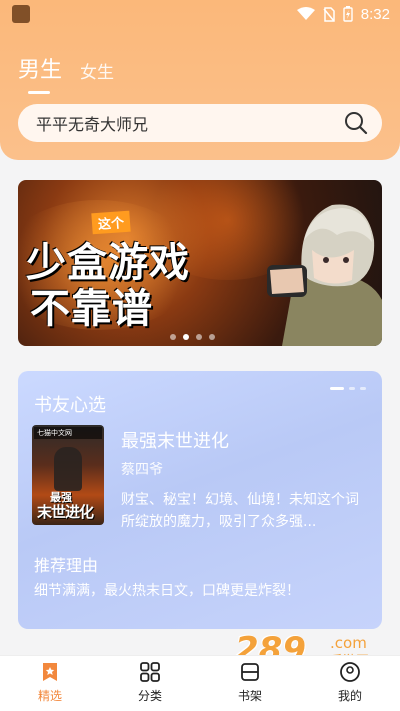 The height and width of the screenshot is (711, 400). What do you see at coordinates (356, 123) in the screenshot?
I see `search-icon` at bounding box center [356, 123].